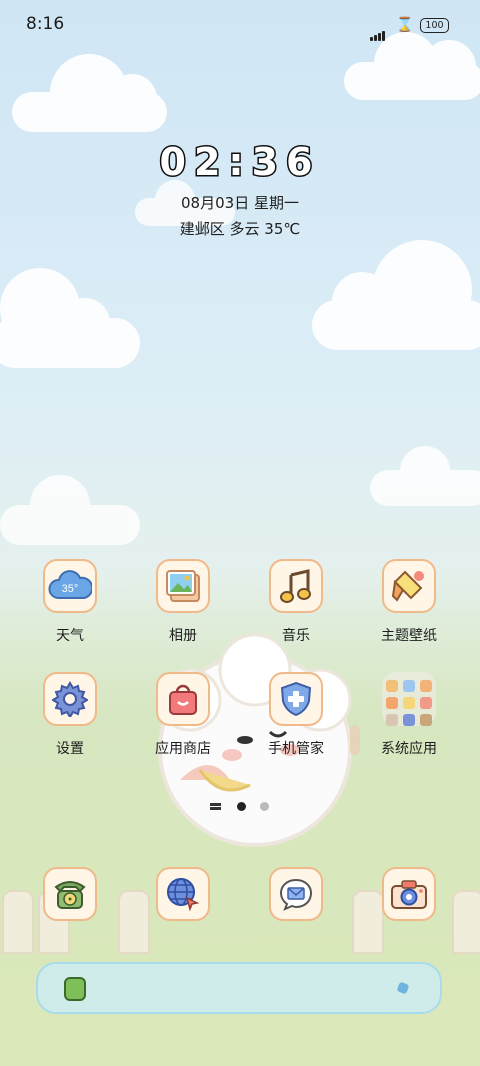 Image resolution: width=480 pixels, height=1066 pixels. What do you see at coordinates (183, 586) in the screenshot?
I see `photo-frame-icon` at bounding box center [183, 586].